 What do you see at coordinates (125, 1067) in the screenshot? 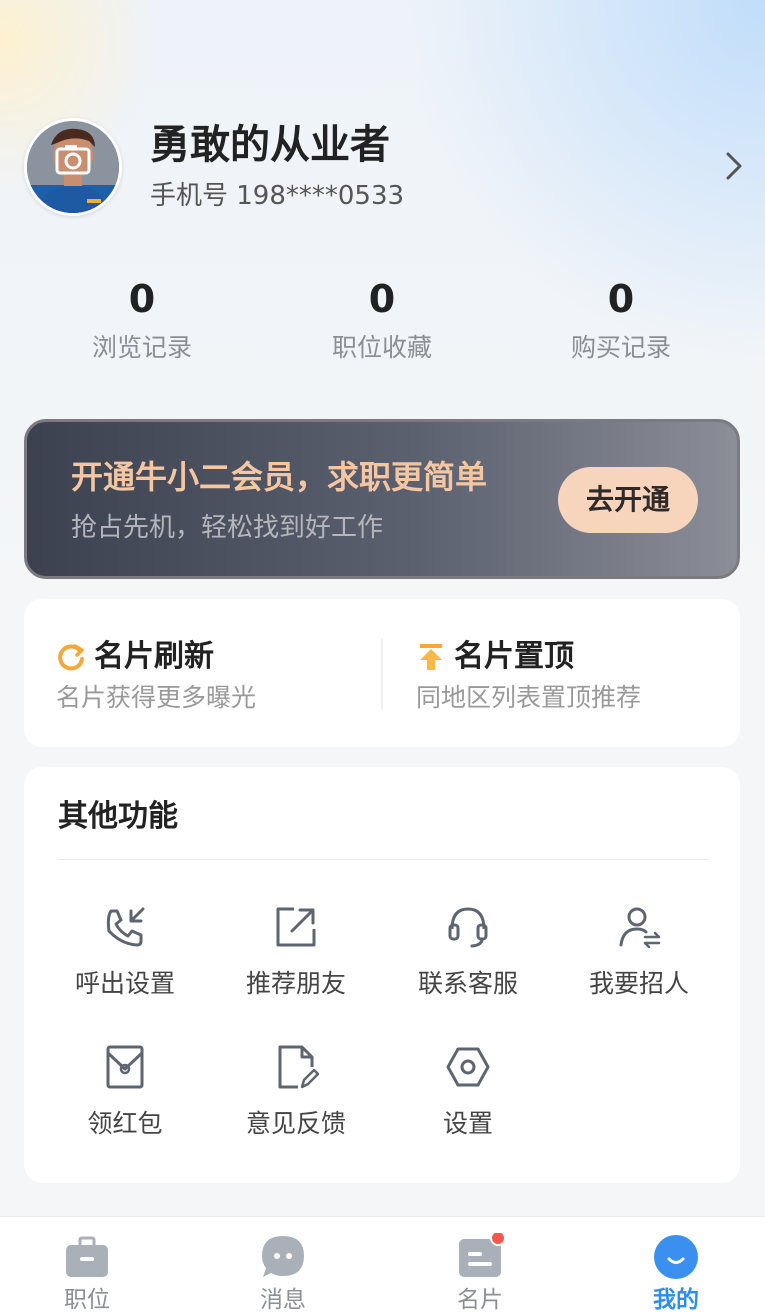
I see `red-packet-icon` at bounding box center [125, 1067].